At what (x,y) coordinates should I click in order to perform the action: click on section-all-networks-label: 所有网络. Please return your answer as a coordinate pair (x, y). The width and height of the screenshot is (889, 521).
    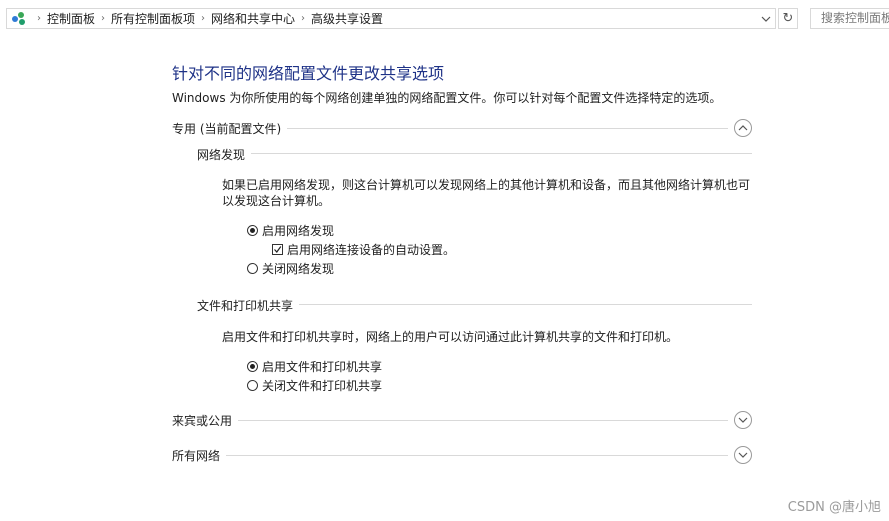
    Looking at the image, I should click on (199, 455).